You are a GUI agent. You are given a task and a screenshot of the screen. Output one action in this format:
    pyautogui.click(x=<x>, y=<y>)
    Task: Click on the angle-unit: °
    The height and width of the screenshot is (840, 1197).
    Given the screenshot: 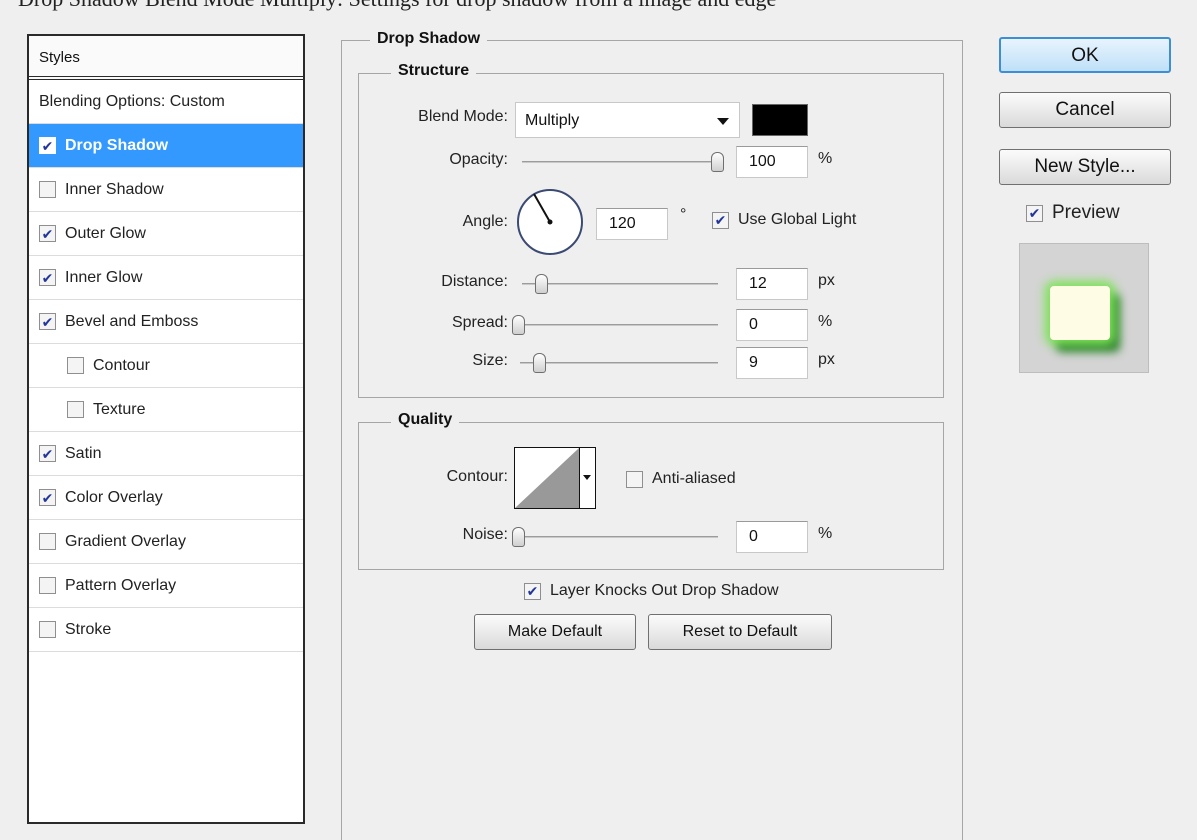 What is the action you would take?
    pyautogui.click(x=683, y=214)
    